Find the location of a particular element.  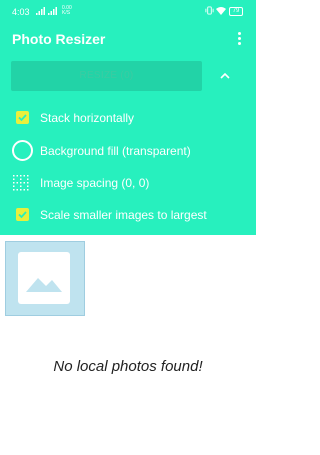

circle-icon is located at coordinates (22, 150).